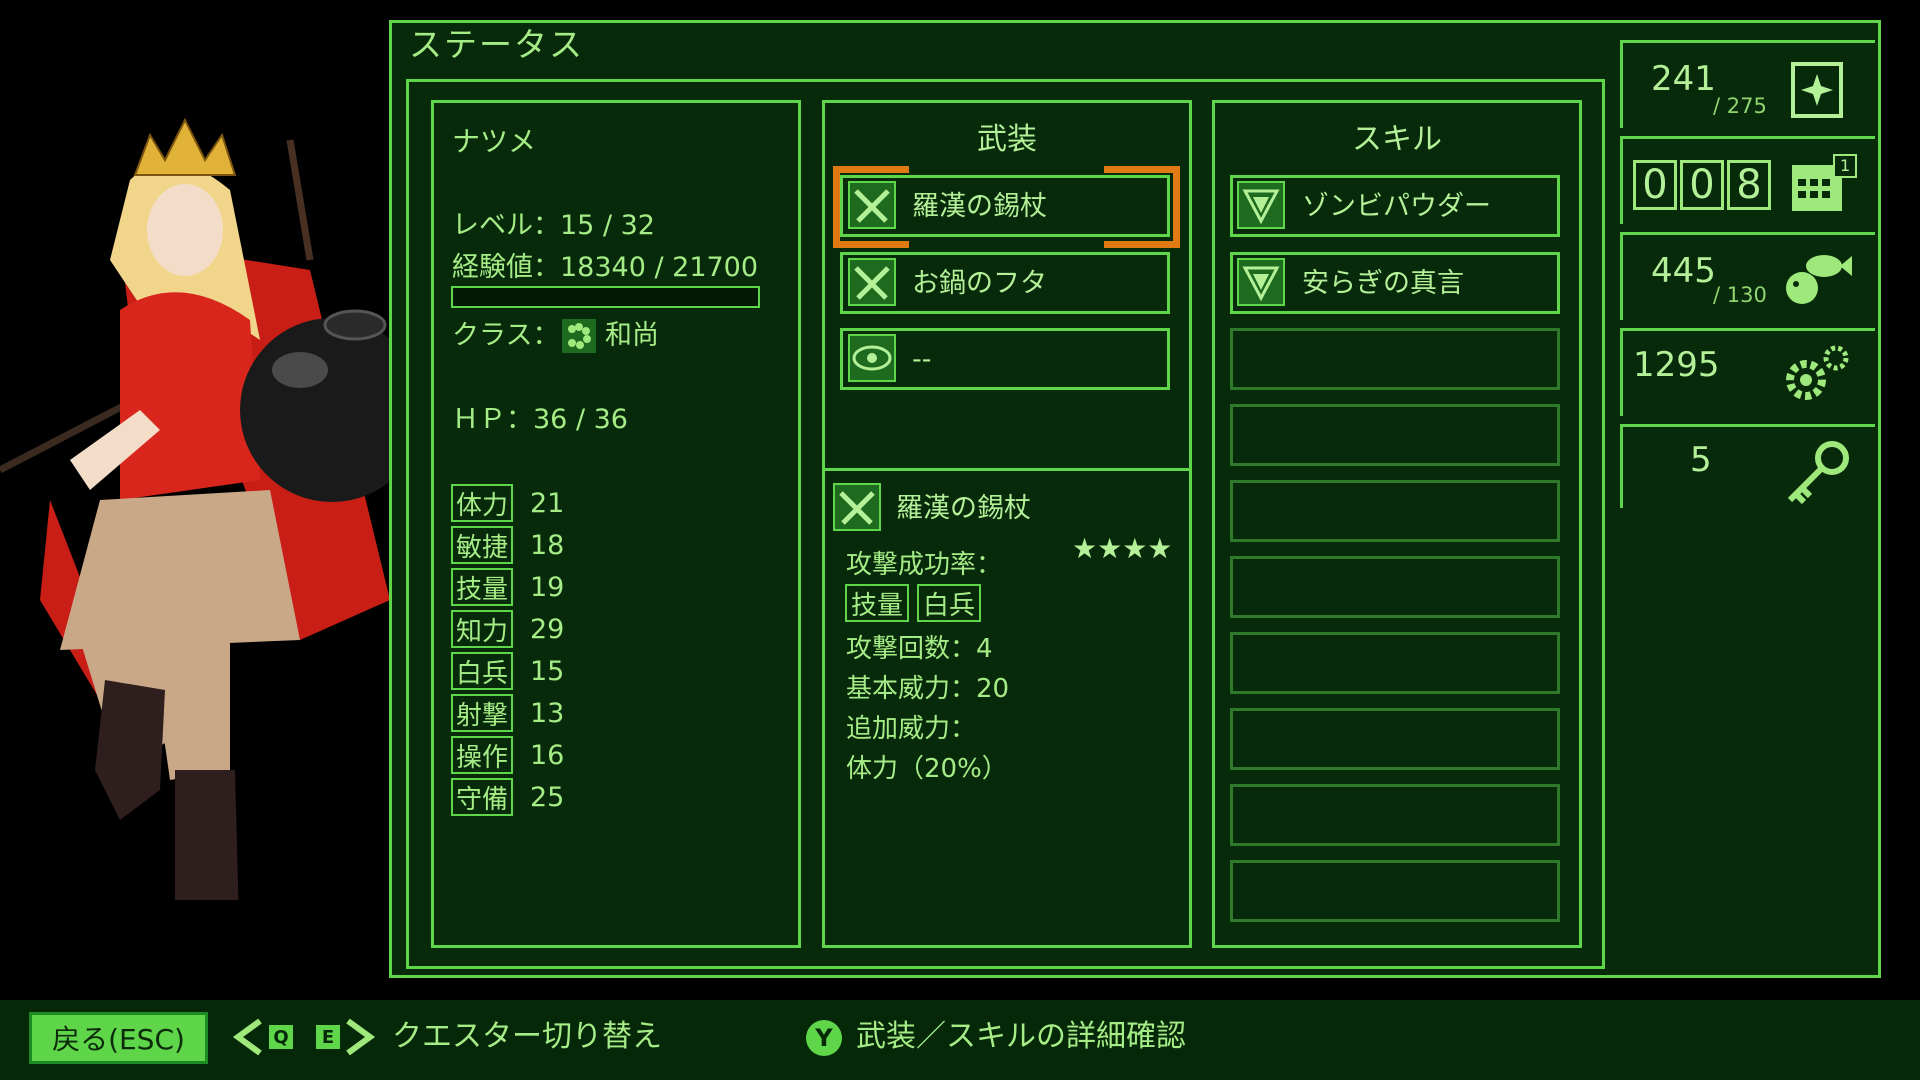 The height and width of the screenshot is (1080, 1920). Describe the element at coordinates (1845, 165) in the screenshot. I see `calendar-badge: 1` at that location.